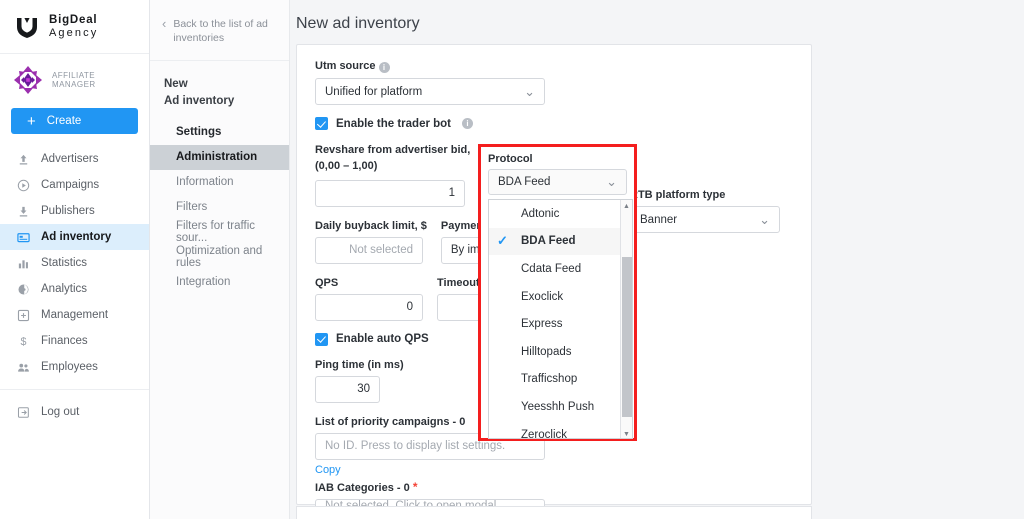  I want to click on sidebar-item-employees: Employees, so click(74, 367).